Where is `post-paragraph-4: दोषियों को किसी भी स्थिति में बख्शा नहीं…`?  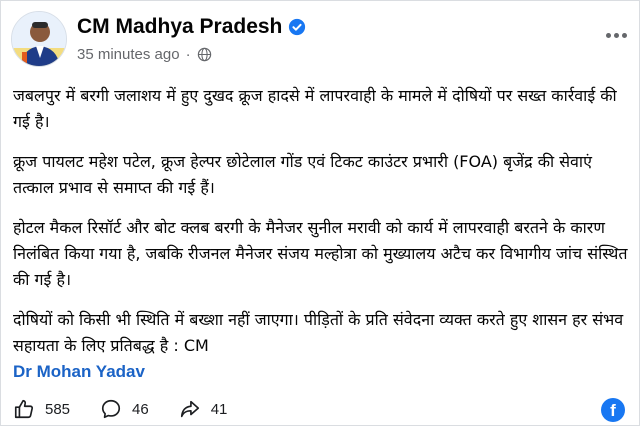 post-paragraph-4: दोषियों को किसी भी स्थिति में बख्शा नहीं… is located at coordinates (318, 332).